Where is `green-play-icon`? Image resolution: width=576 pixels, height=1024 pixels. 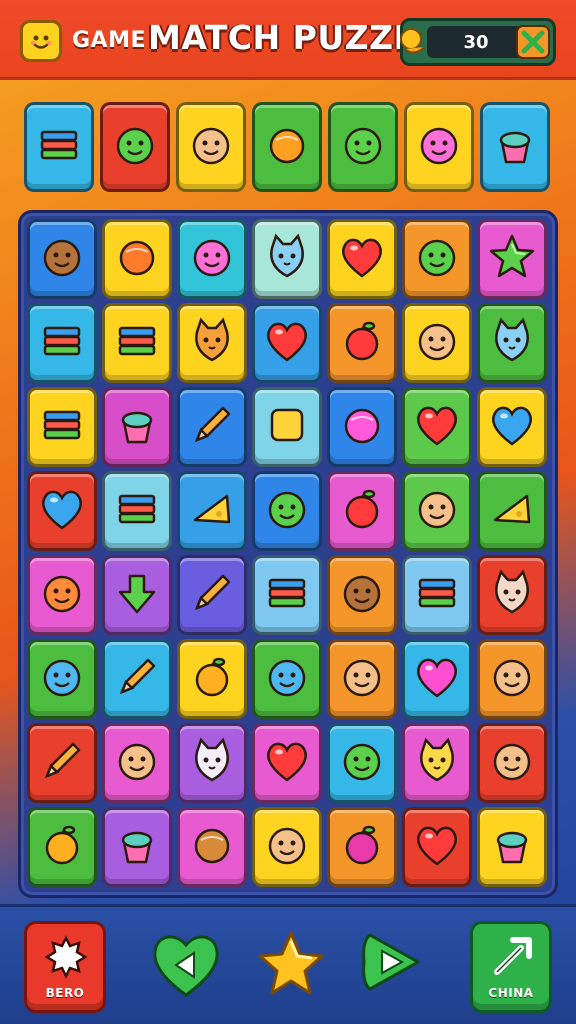
green-play-icon is located at coordinates (391, 964).